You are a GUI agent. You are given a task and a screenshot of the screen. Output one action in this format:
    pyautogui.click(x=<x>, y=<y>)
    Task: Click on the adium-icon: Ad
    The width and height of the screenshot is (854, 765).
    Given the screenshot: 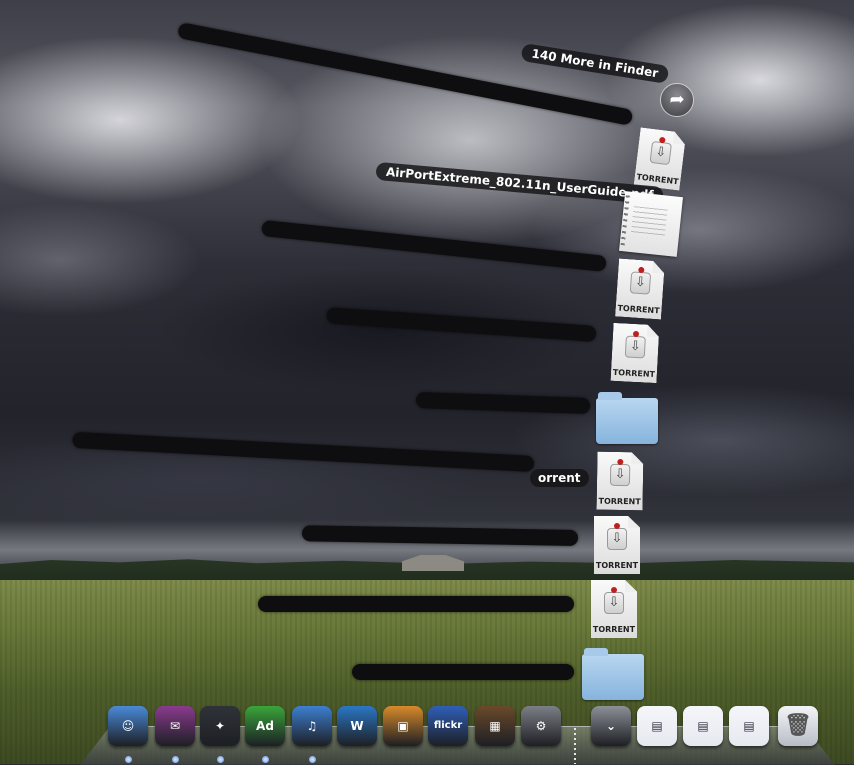 What is the action you would take?
    pyautogui.click(x=265, y=726)
    